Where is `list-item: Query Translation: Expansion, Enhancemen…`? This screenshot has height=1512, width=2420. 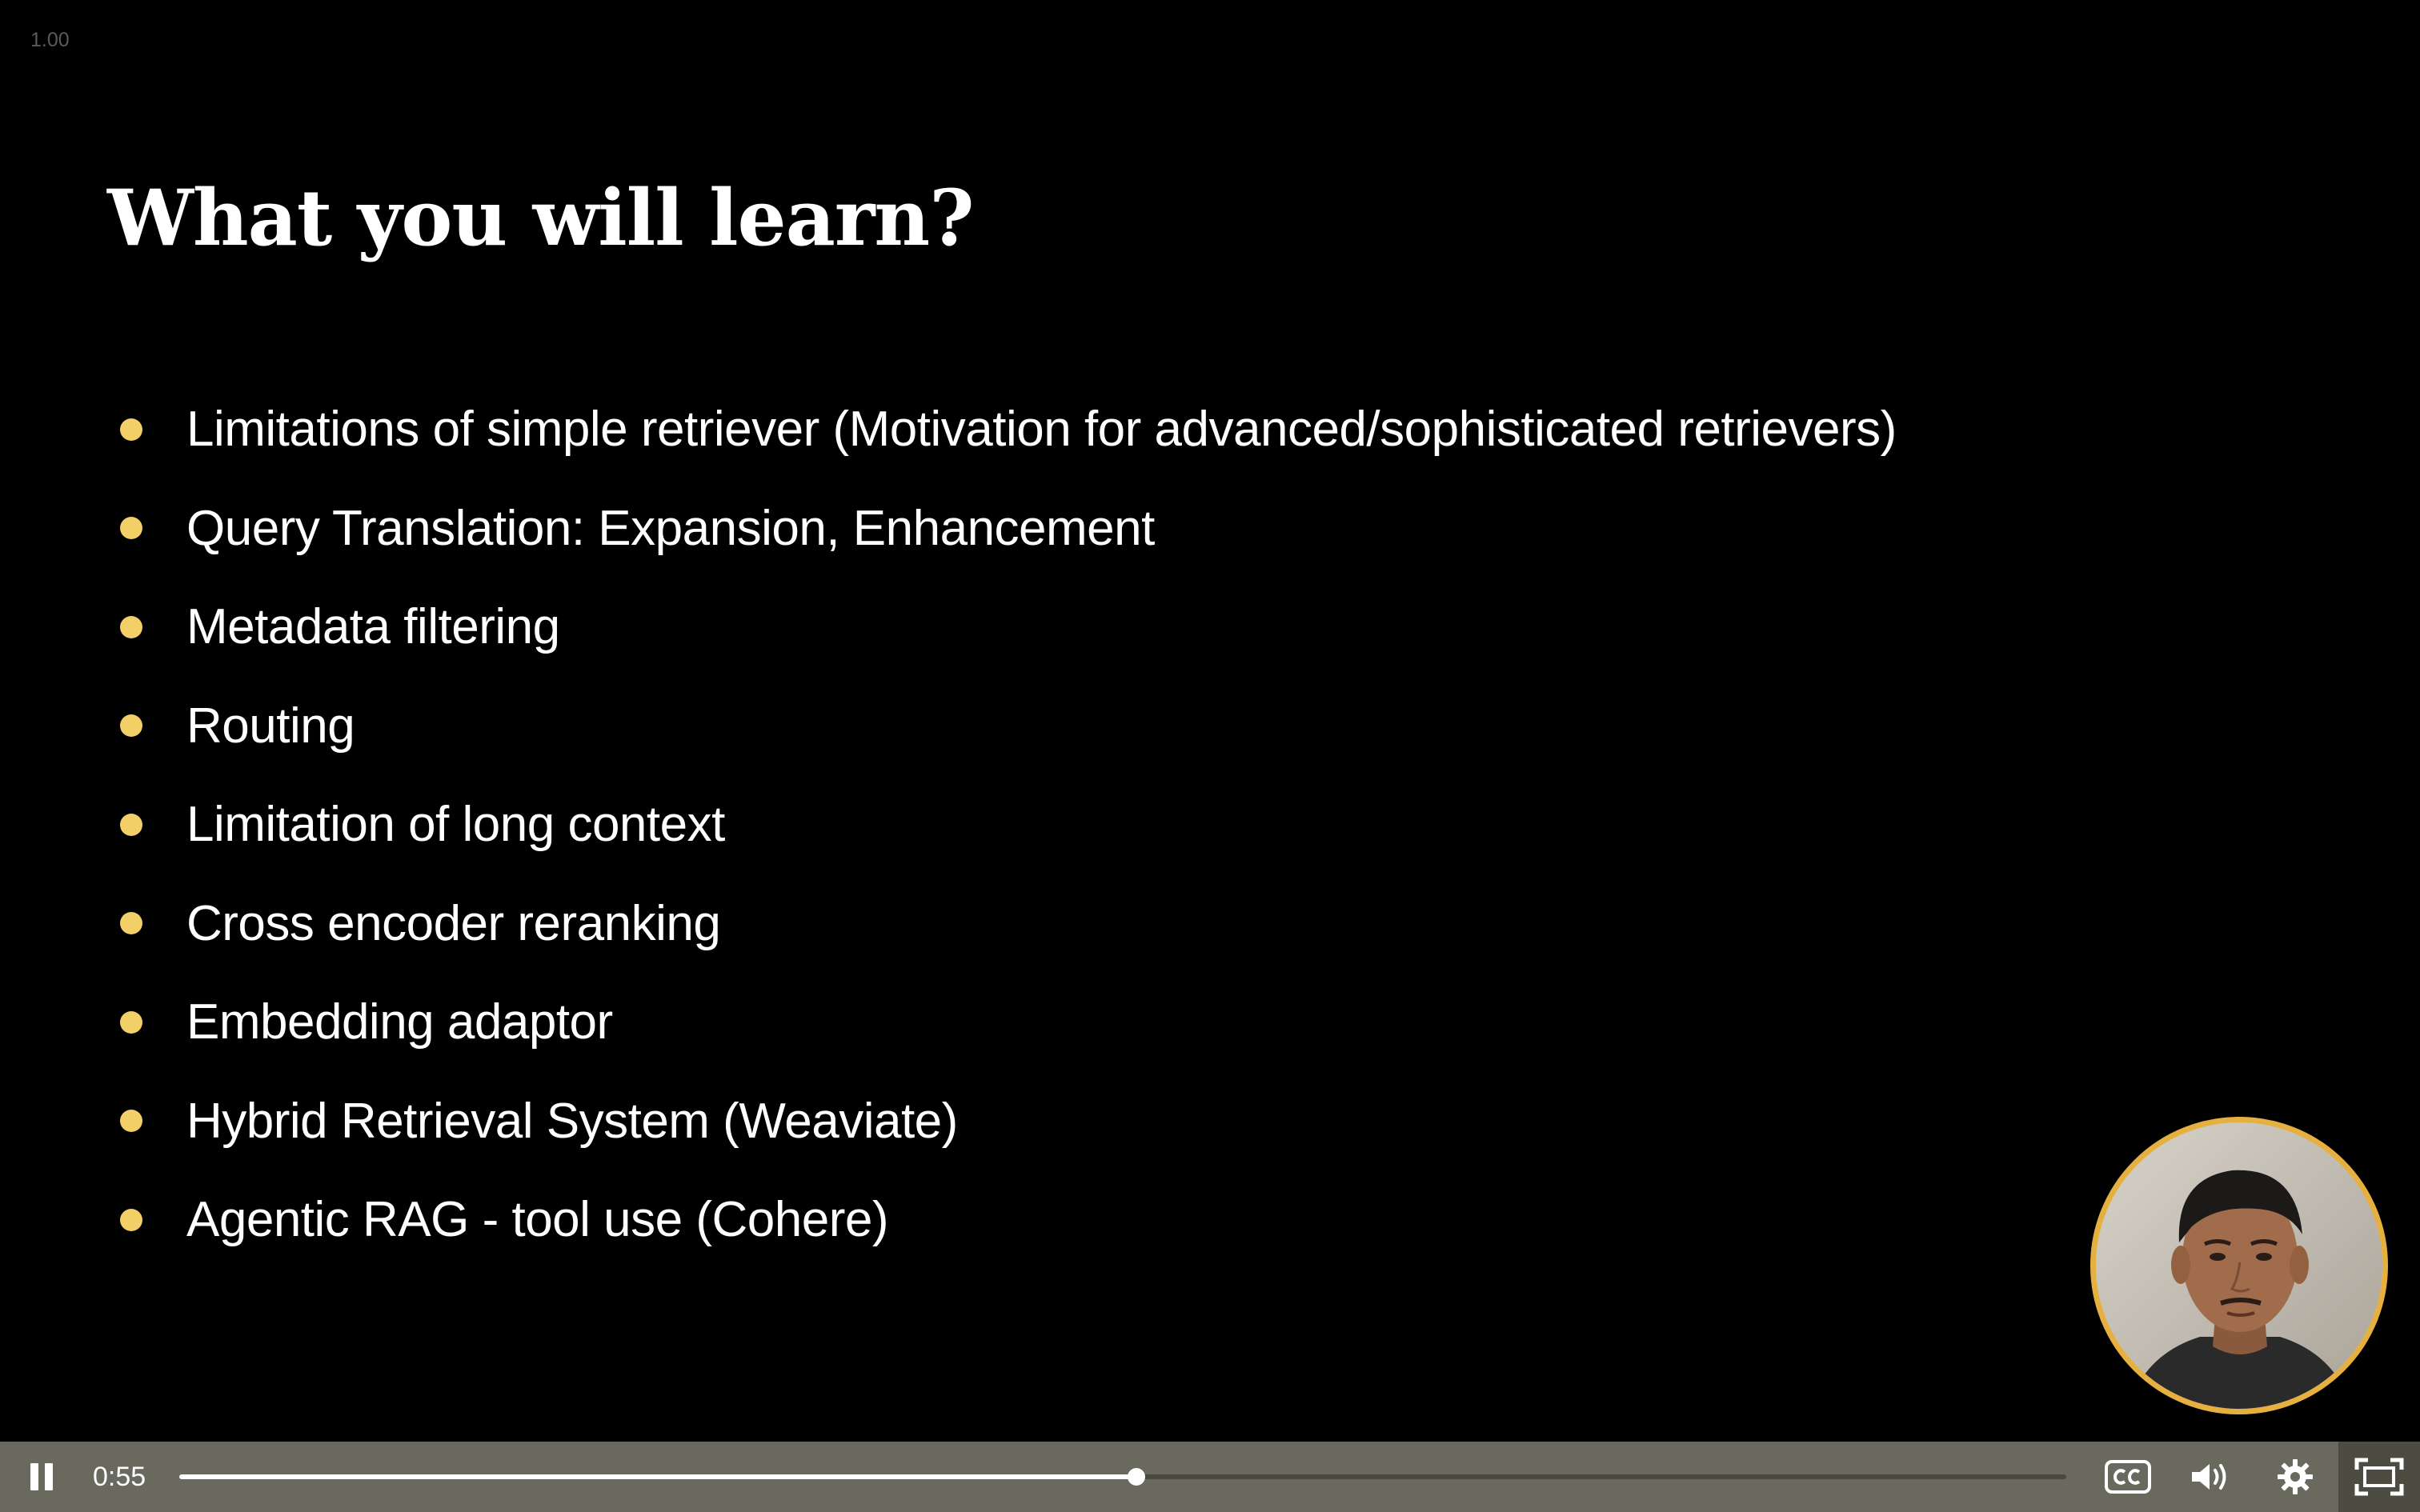 list-item: Query Translation: Expansion, Enhancemen… is located at coordinates (1008, 528).